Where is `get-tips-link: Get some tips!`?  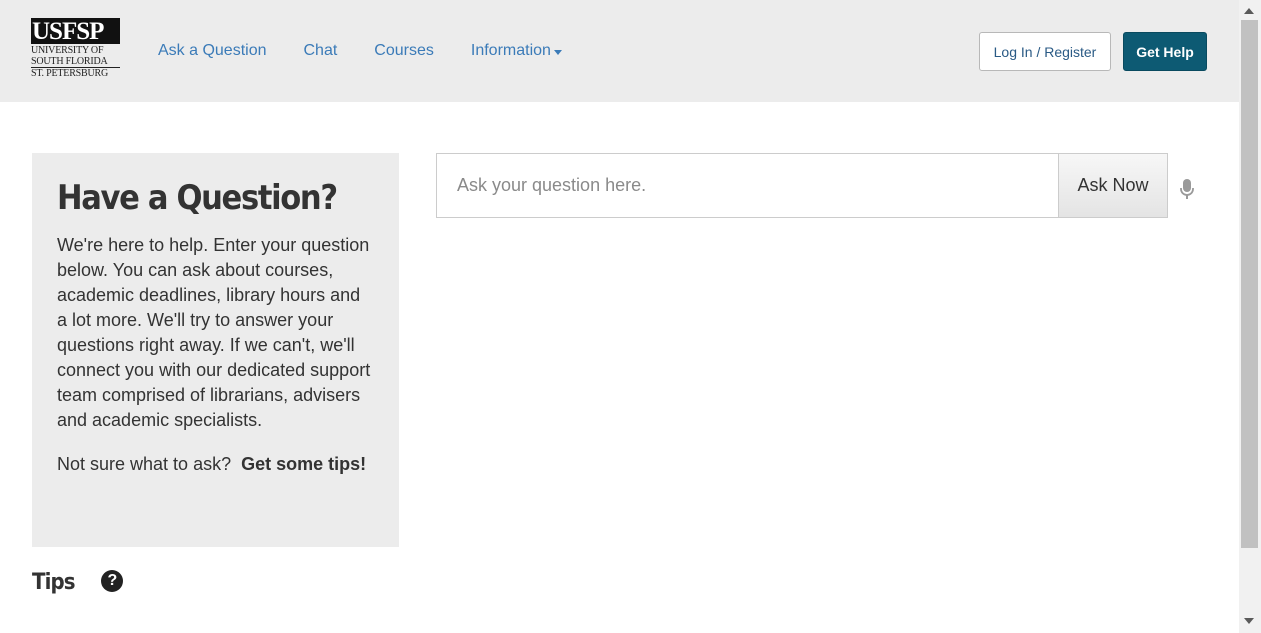 get-tips-link: Get some tips! is located at coordinates (303, 464).